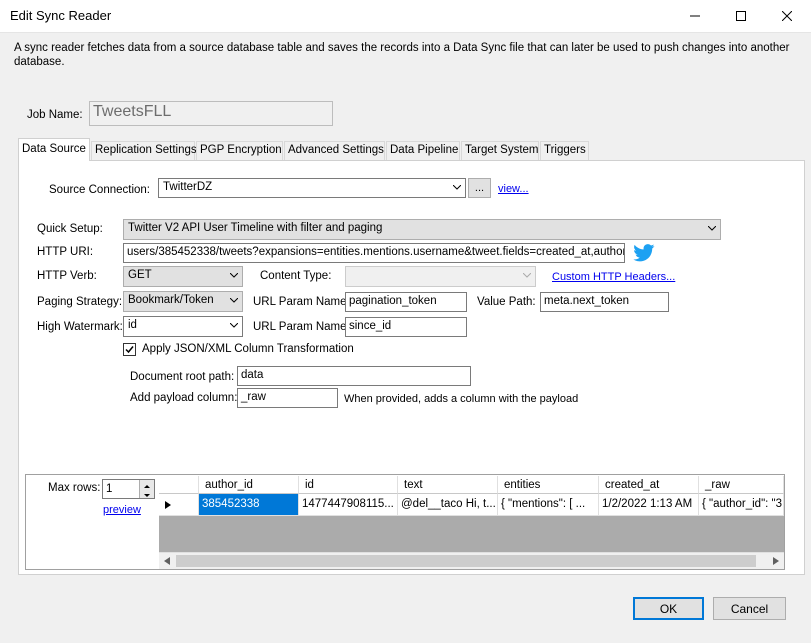  I want to click on column-header-id: id, so click(348, 485).